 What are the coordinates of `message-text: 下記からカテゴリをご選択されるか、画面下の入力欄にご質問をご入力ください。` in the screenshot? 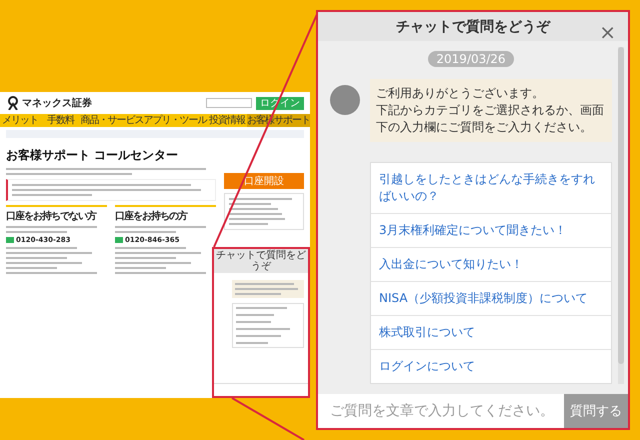 It's located at (490, 119).